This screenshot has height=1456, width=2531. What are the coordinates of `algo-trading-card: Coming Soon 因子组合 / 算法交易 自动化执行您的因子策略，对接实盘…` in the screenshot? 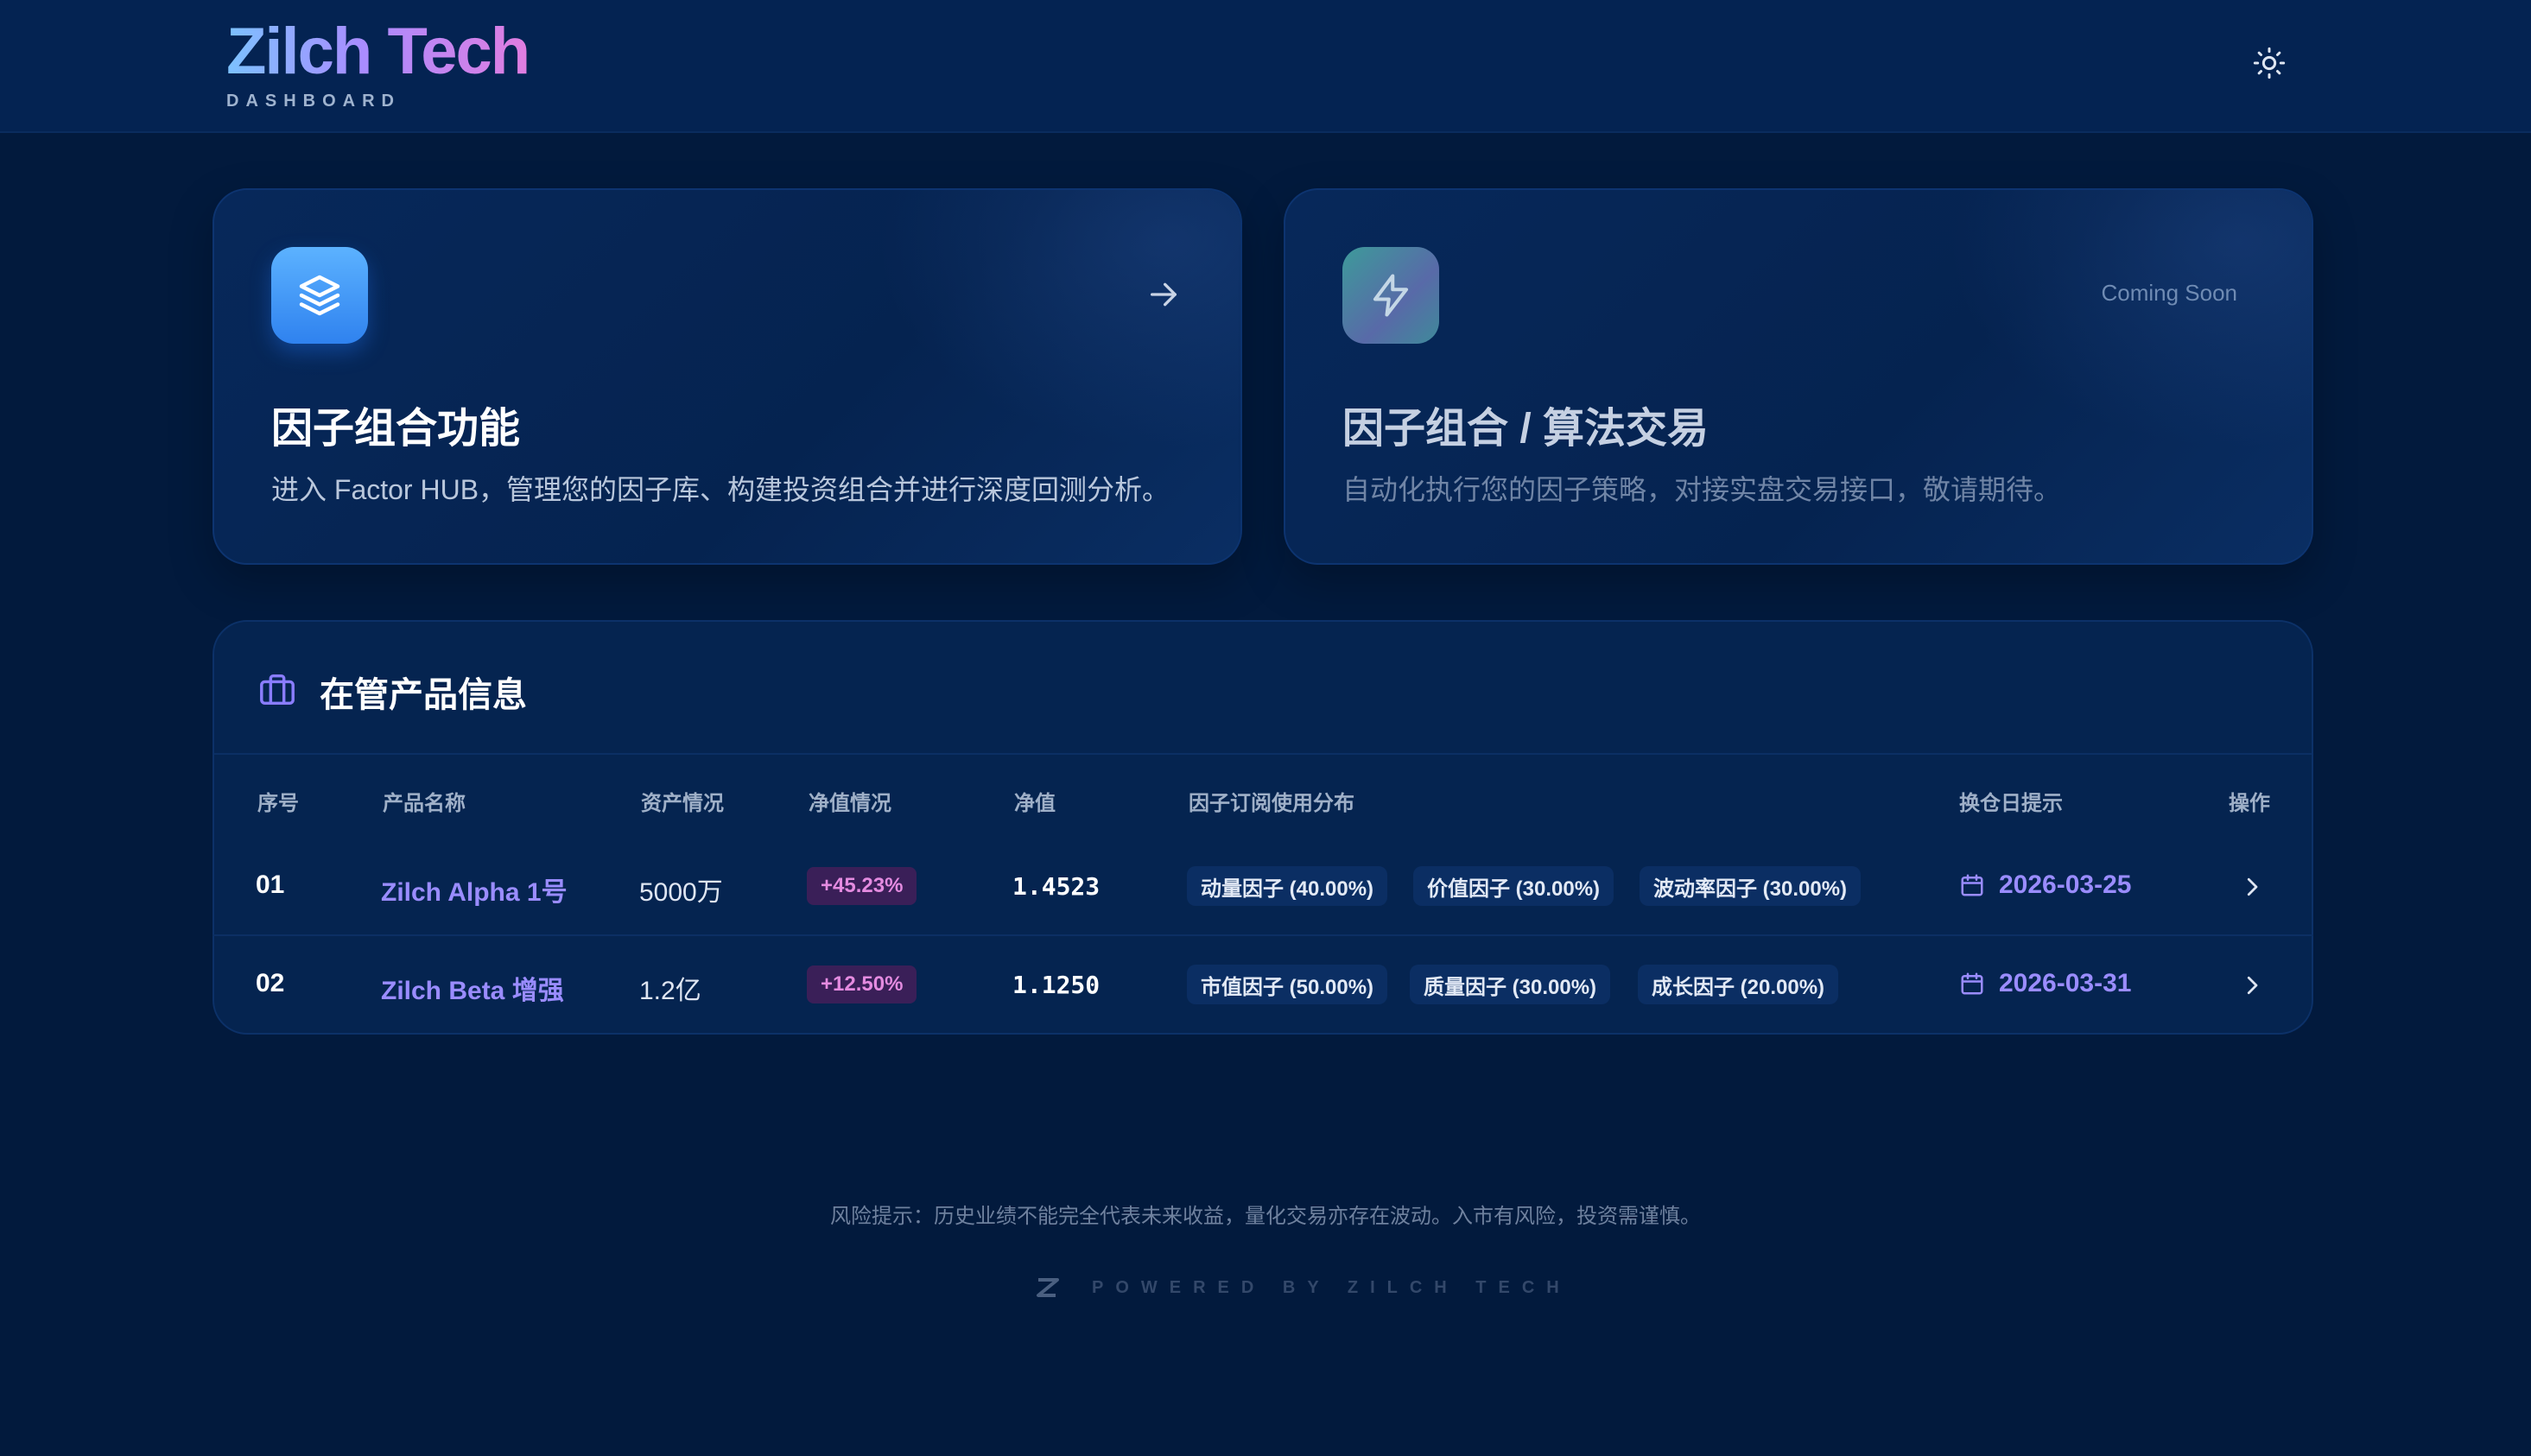 It's located at (1798, 376).